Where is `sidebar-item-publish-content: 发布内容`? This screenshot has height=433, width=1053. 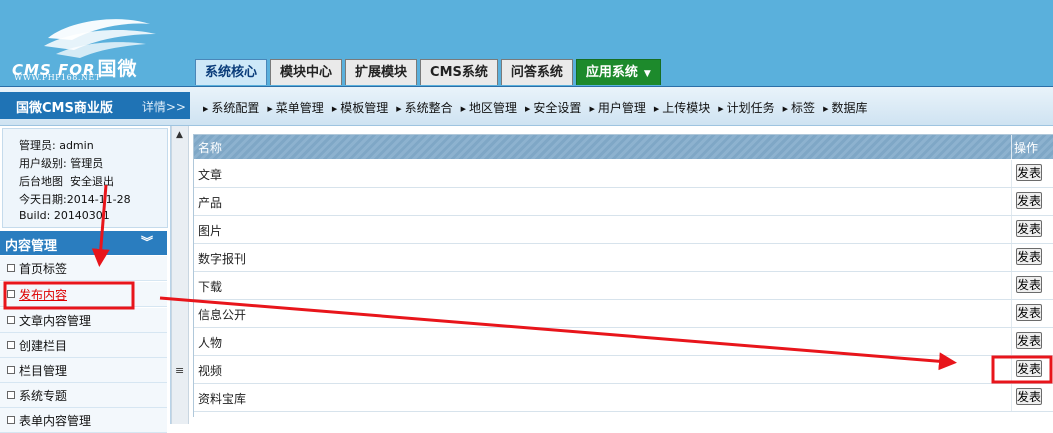
sidebar-item-publish-content: 发布内容 is located at coordinates (83, 294).